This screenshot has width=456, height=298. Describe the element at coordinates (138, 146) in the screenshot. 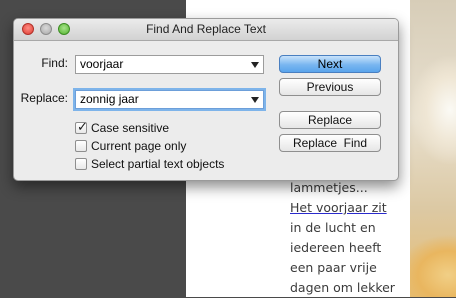

I see `current-page-only-label: Current page only` at that location.